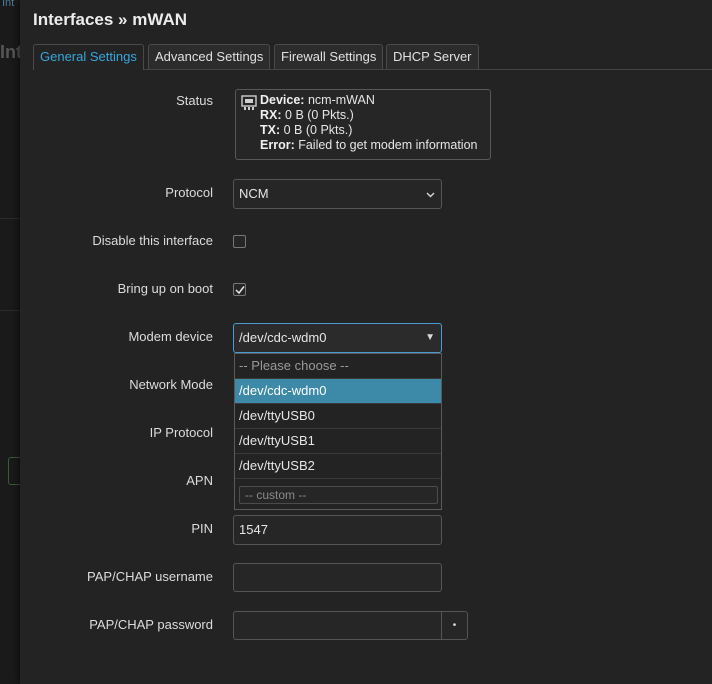 The image size is (712, 684). What do you see at coordinates (189, 192) in the screenshot?
I see `protocol-label: Protocol` at bounding box center [189, 192].